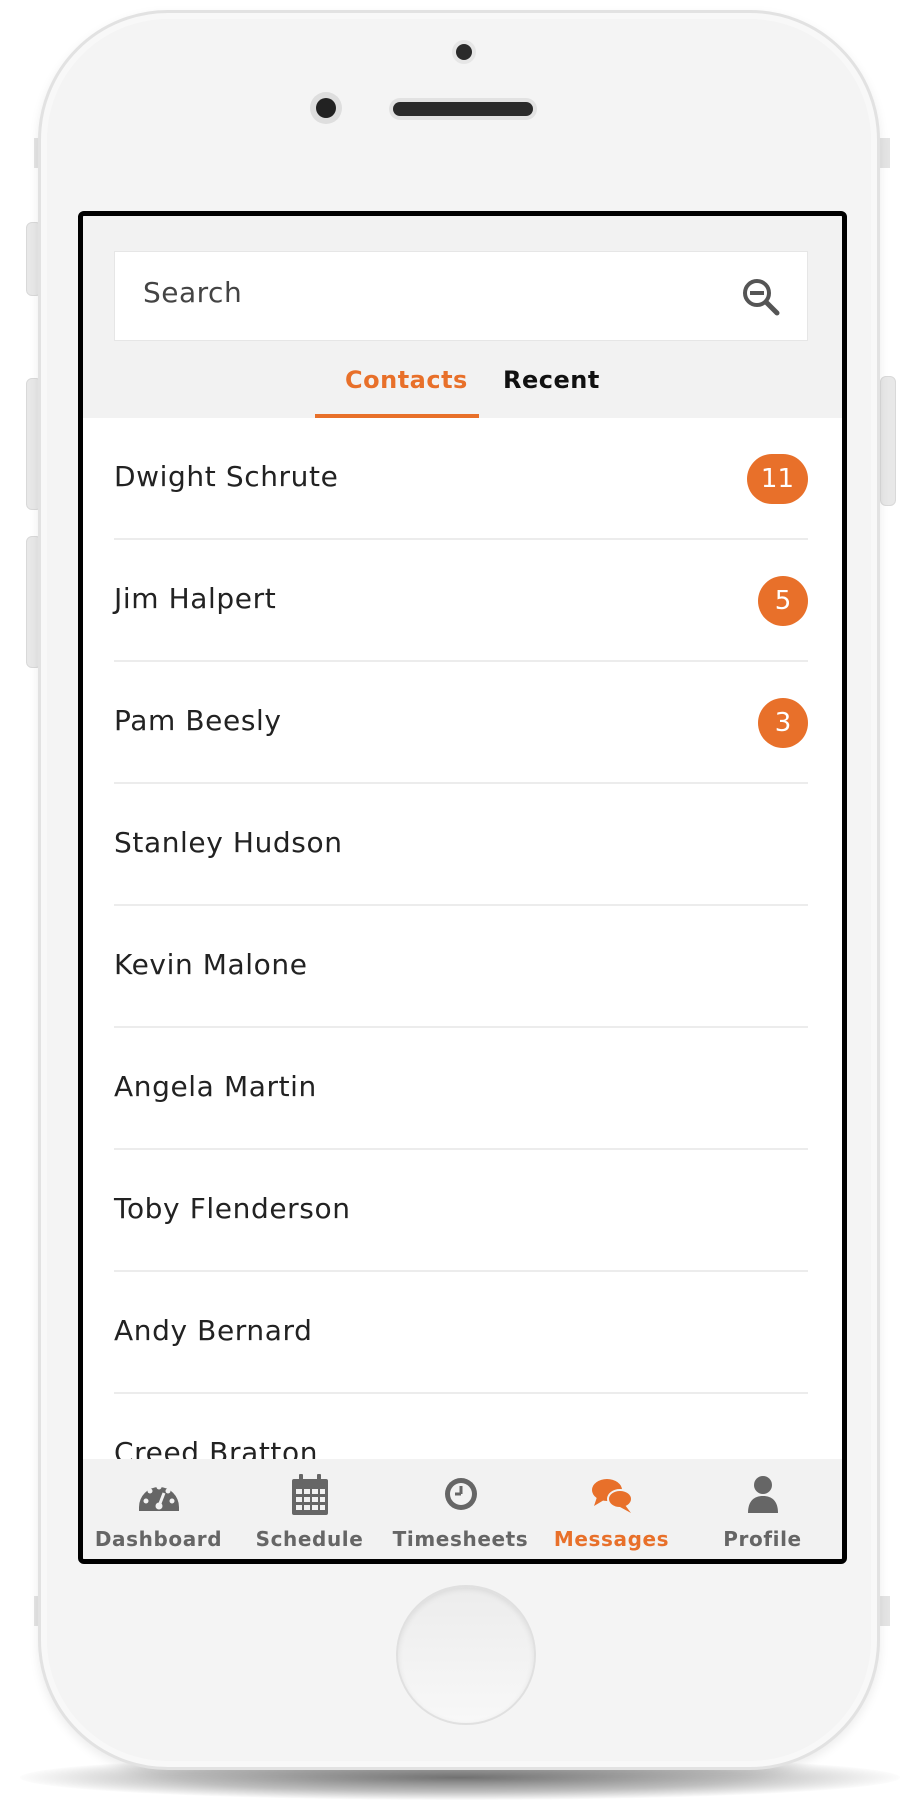  What do you see at coordinates (460, 1539) in the screenshot?
I see `nav-label: Timesheets` at bounding box center [460, 1539].